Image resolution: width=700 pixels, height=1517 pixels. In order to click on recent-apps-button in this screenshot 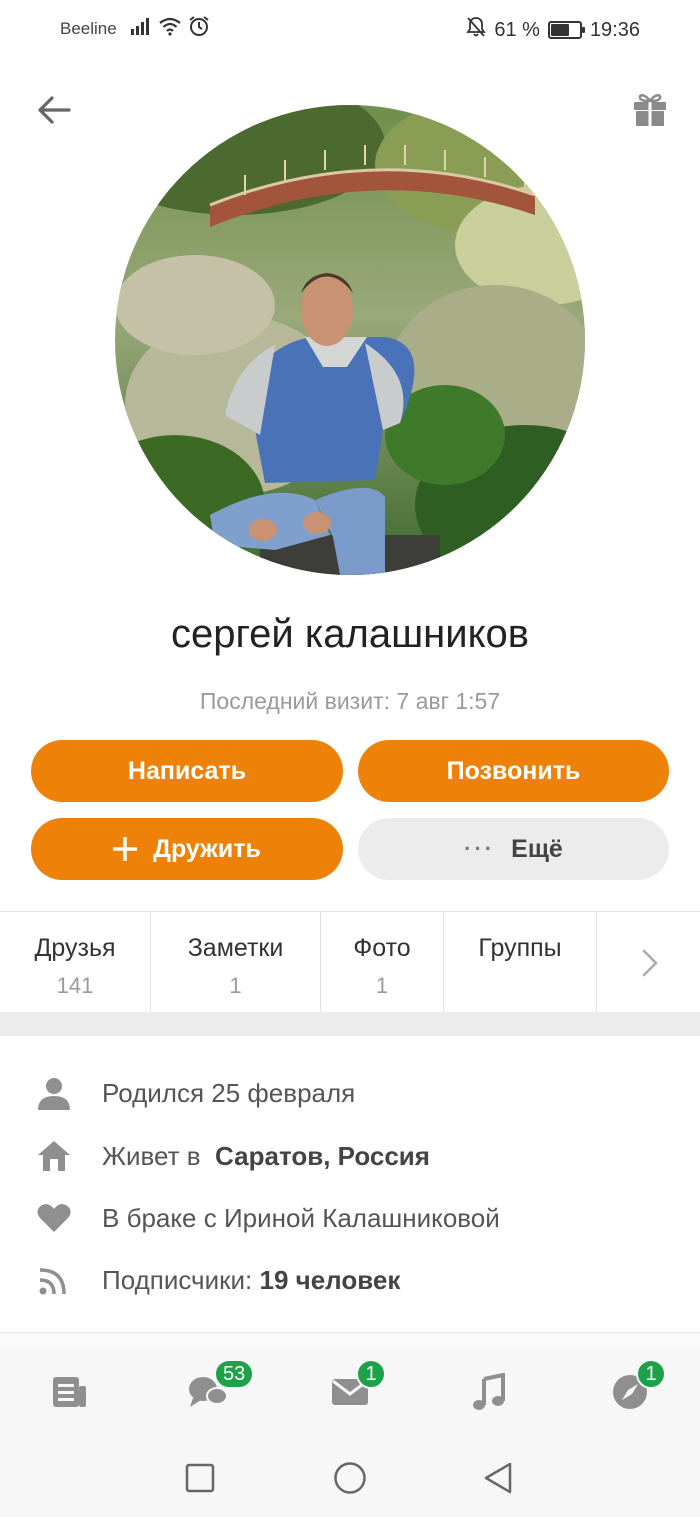, I will do `click(200, 1478)`.